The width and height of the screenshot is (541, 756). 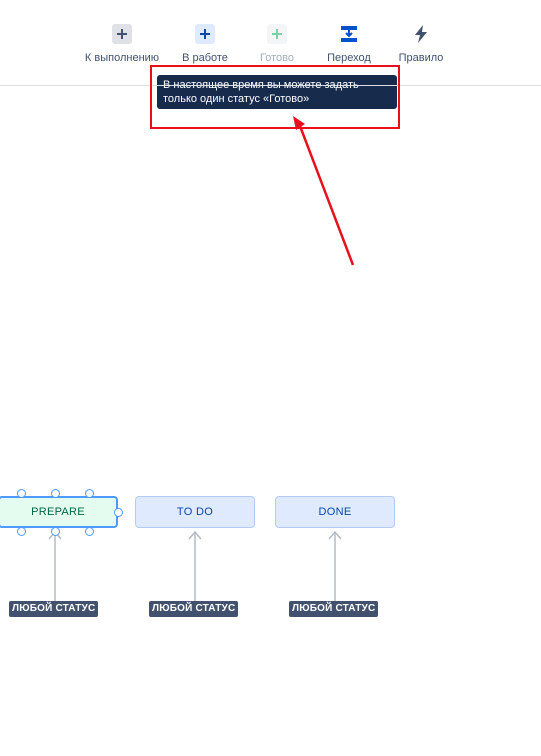 I want to click on status-label: TO DO, so click(x=195, y=512).